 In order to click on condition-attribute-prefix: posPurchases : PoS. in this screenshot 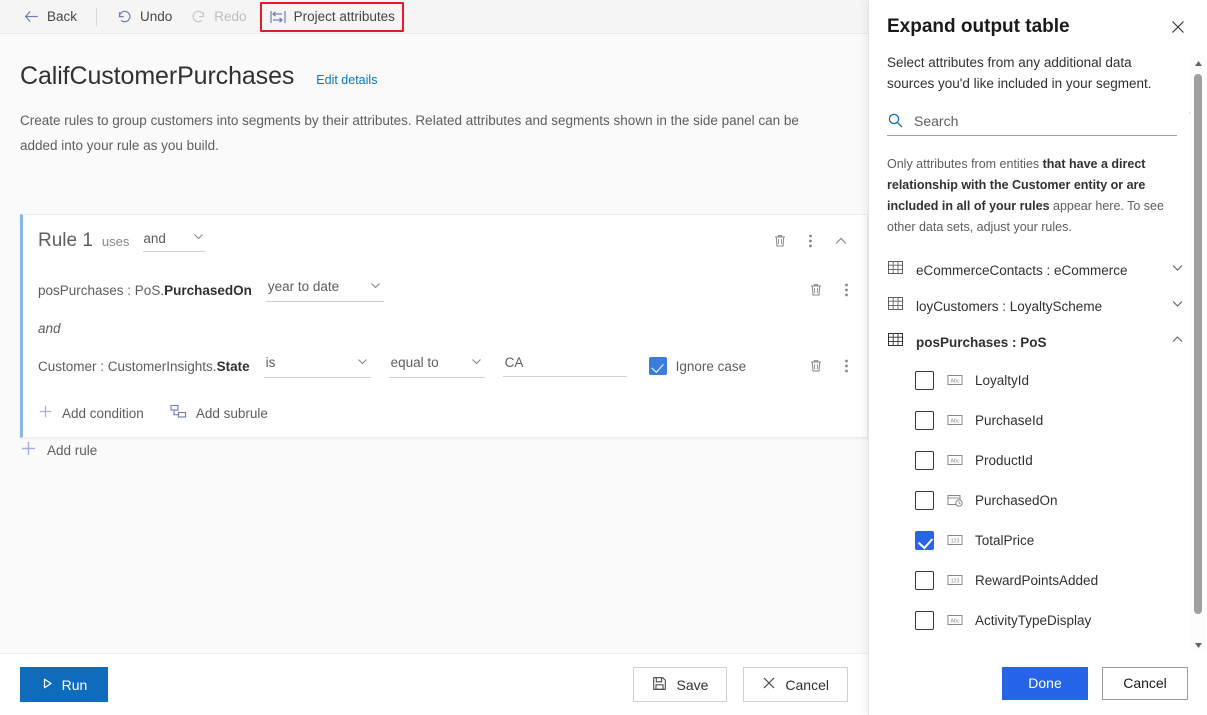, I will do `click(101, 290)`.